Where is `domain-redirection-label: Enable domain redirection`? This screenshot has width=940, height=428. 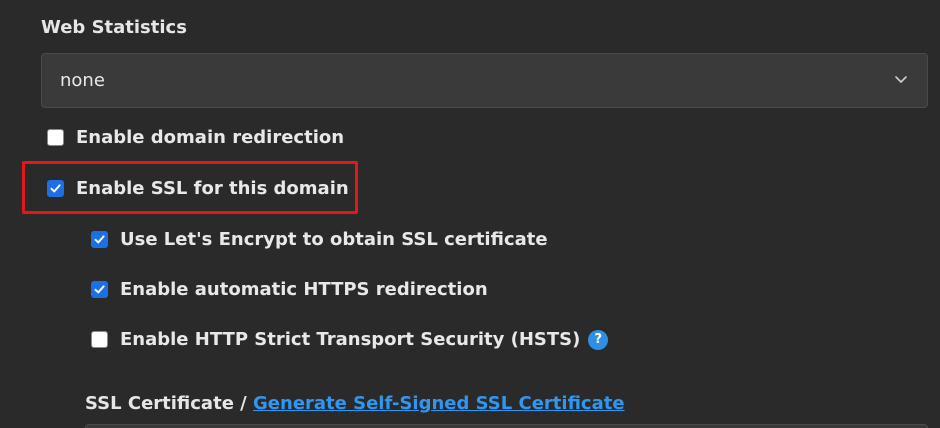
domain-redirection-label: Enable domain redirection is located at coordinates (210, 137).